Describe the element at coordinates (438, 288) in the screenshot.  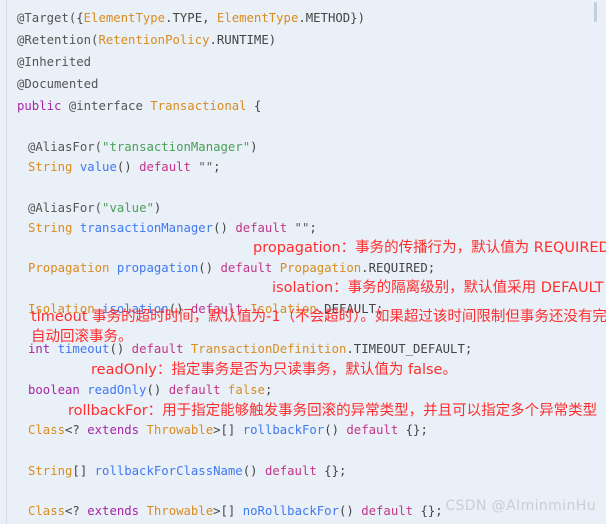
I see `annotation-isolation-note: isolation：事务的隔离级别，默认值采用 DEFAULT` at that location.